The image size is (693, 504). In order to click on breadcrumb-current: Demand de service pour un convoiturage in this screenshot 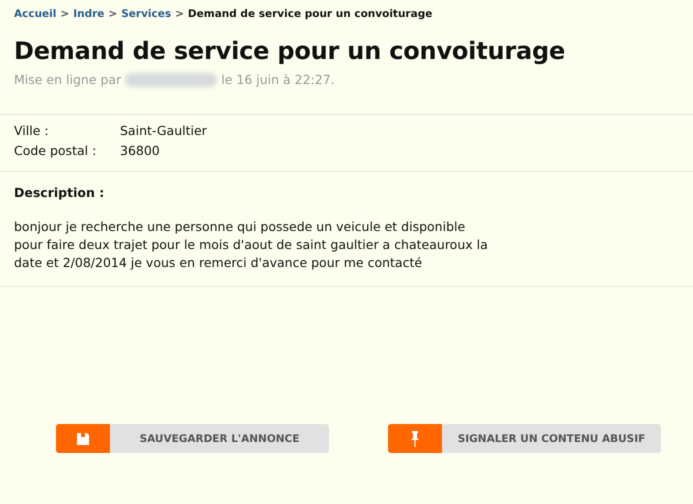, I will do `click(310, 14)`.